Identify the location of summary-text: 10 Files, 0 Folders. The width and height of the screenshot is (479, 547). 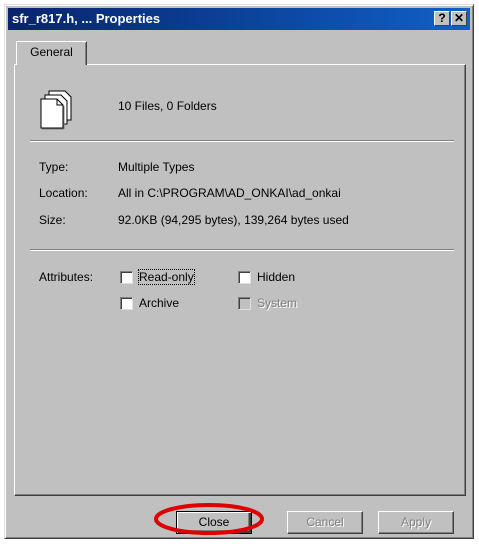
(167, 106).